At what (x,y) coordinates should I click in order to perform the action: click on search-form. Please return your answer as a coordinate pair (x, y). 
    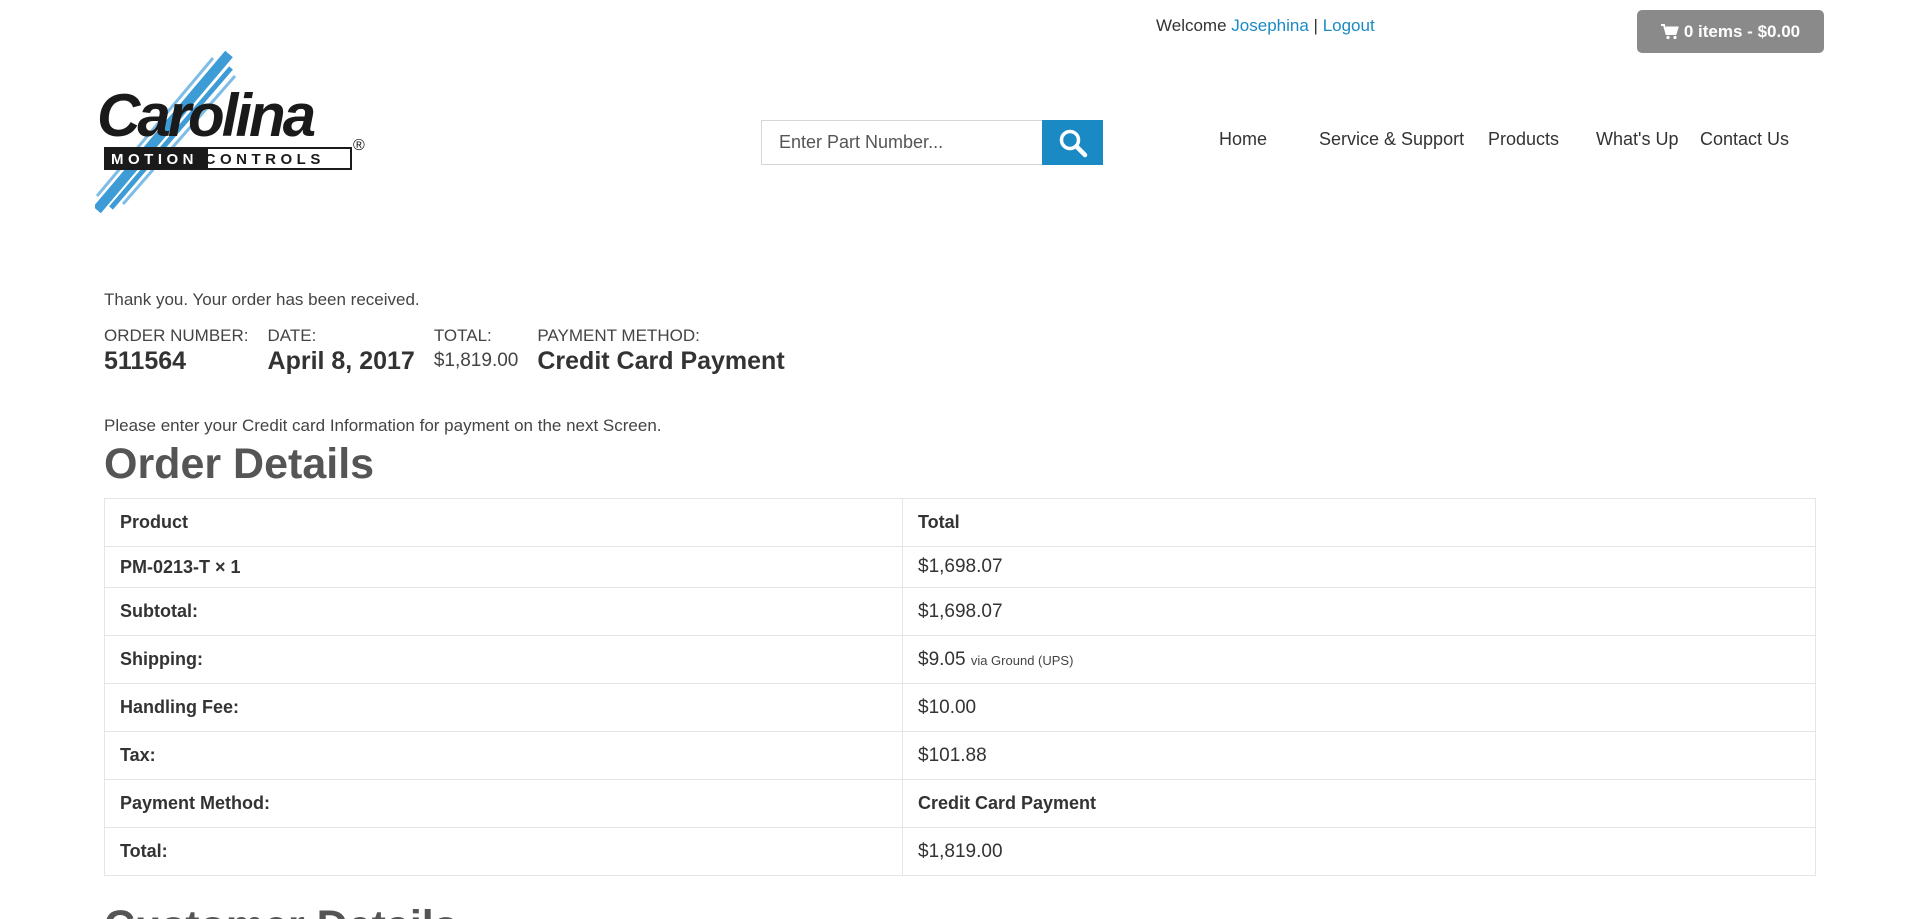
    Looking at the image, I should click on (932, 142).